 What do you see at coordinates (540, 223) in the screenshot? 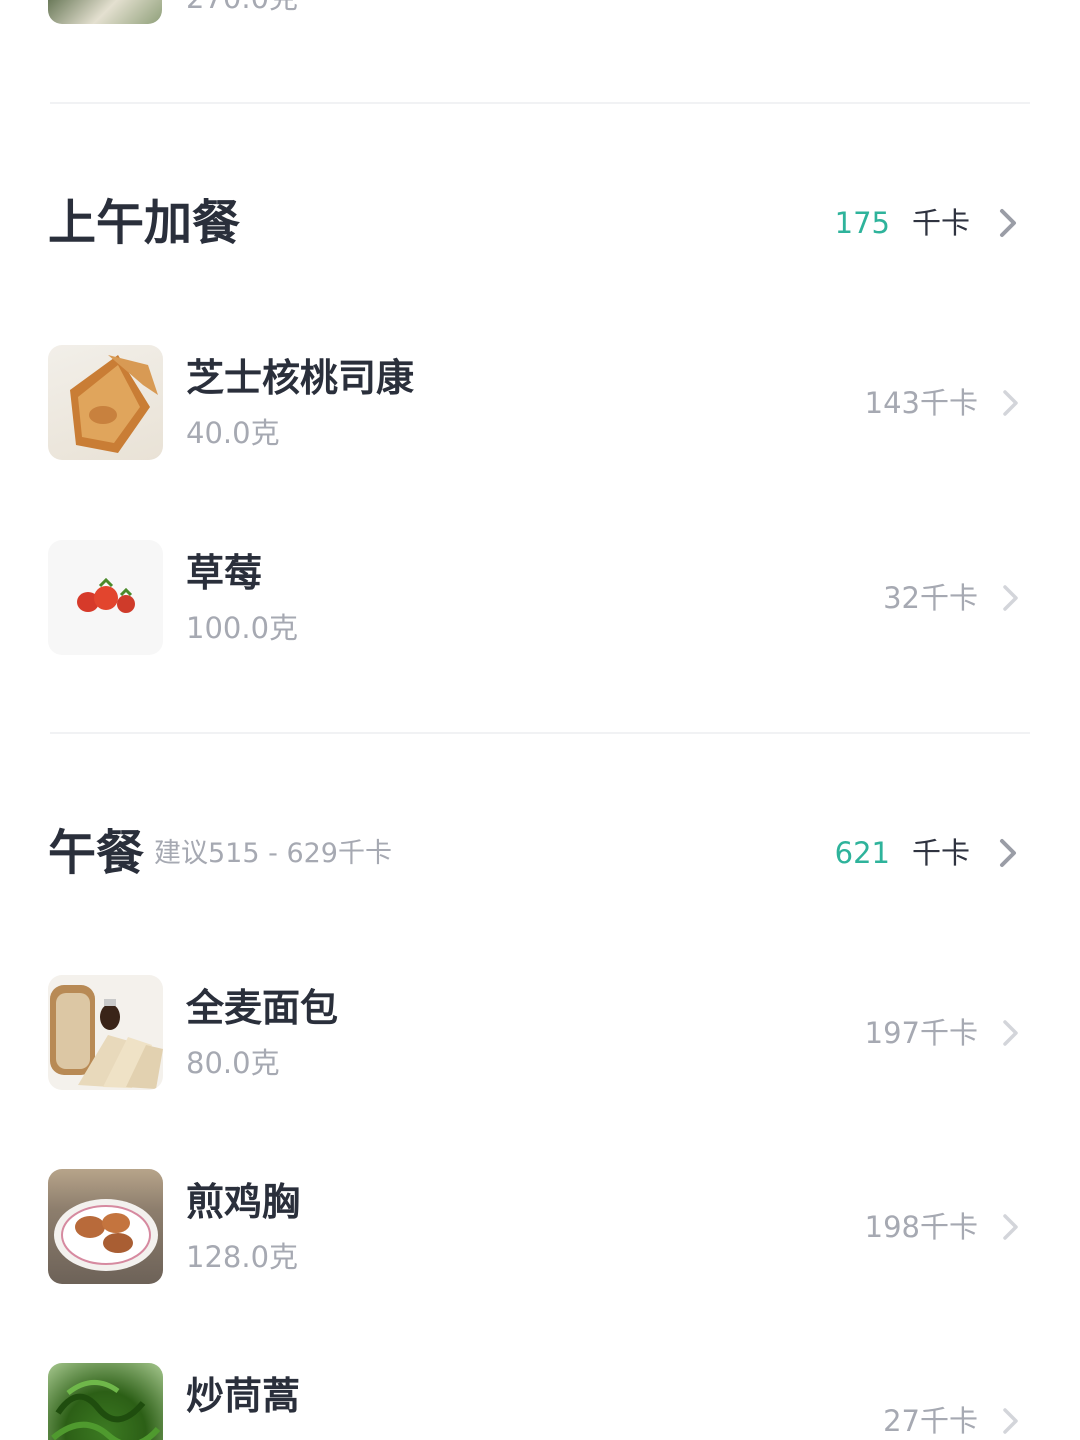
I see `meal-header-morning-snack: 上午加餐 175 千卡` at bounding box center [540, 223].